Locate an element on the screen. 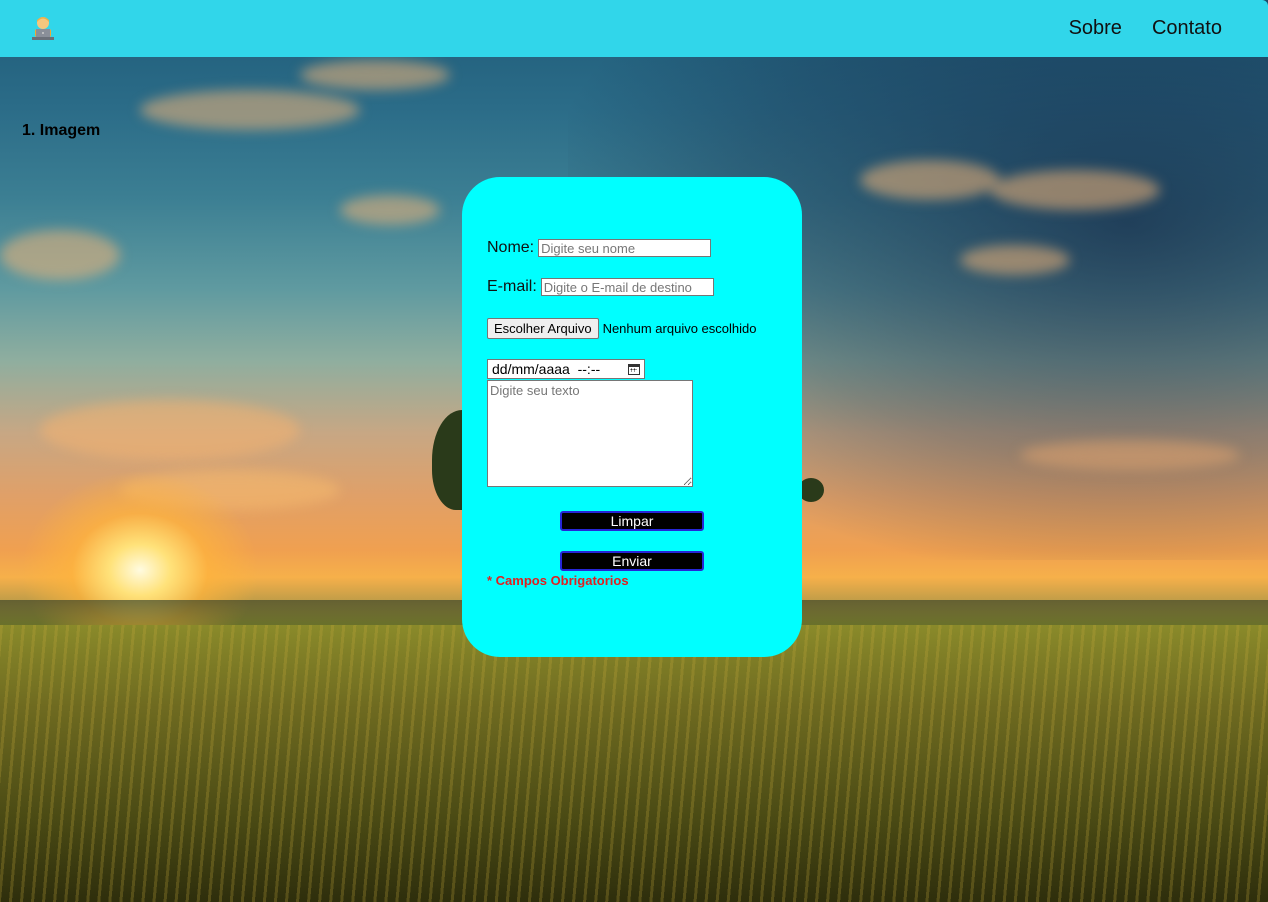 The image size is (1268, 902). datetime-input: dd/mm/aaaa --:-- is located at coordinates (566, 369).